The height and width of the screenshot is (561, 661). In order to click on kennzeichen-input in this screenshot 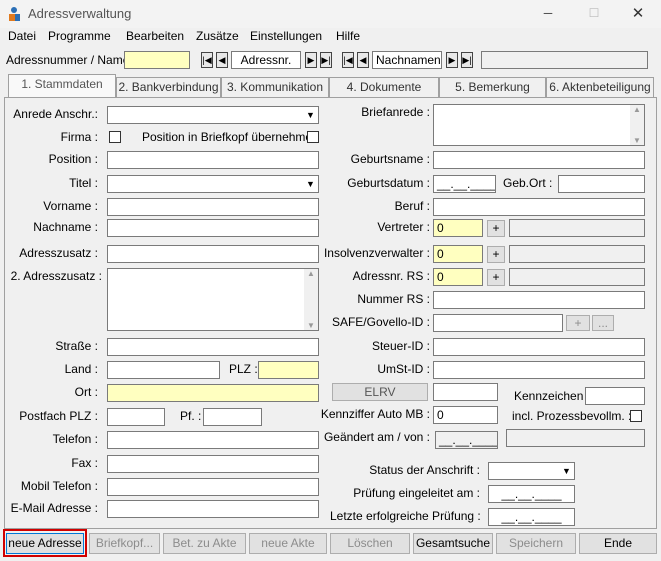, I will do `click(615, 396)`.